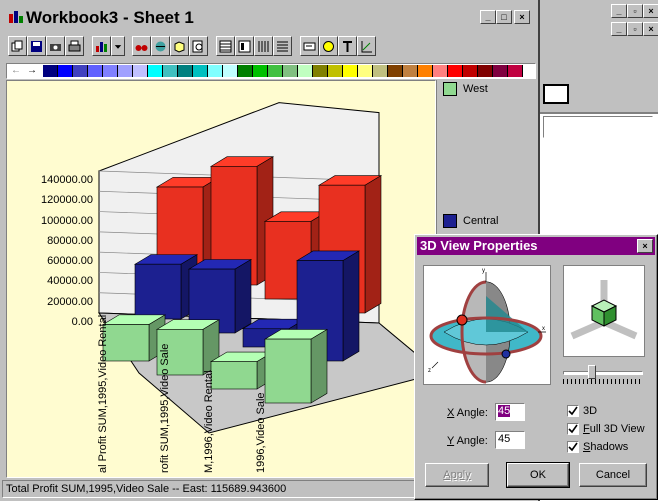  Describe the element at coordinates (645, 246) in the screenshot. I see `dialog-close-button: ×` at that location.